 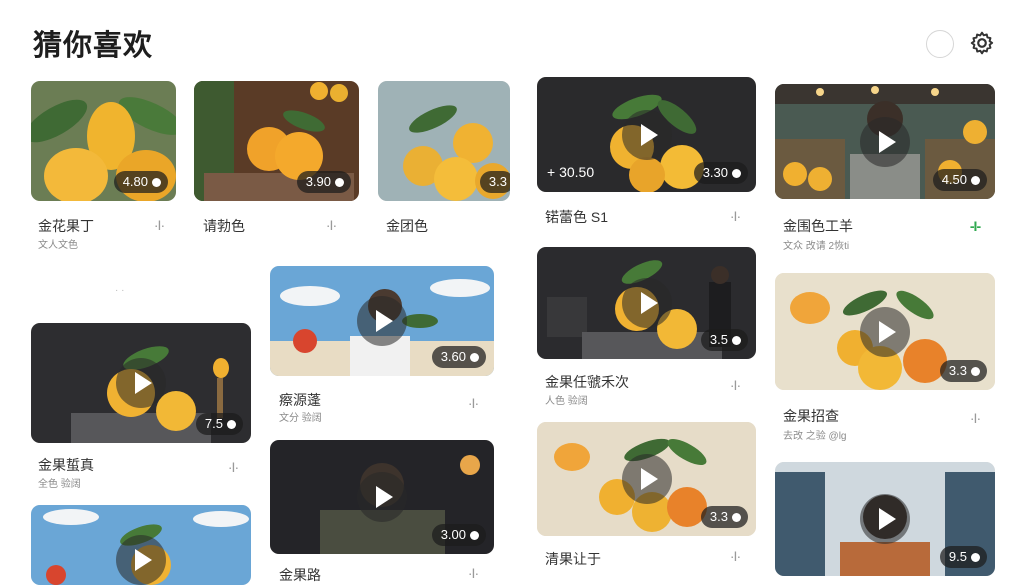 I want to click on video-meta: 文人文色, so click(x=58, y=245).